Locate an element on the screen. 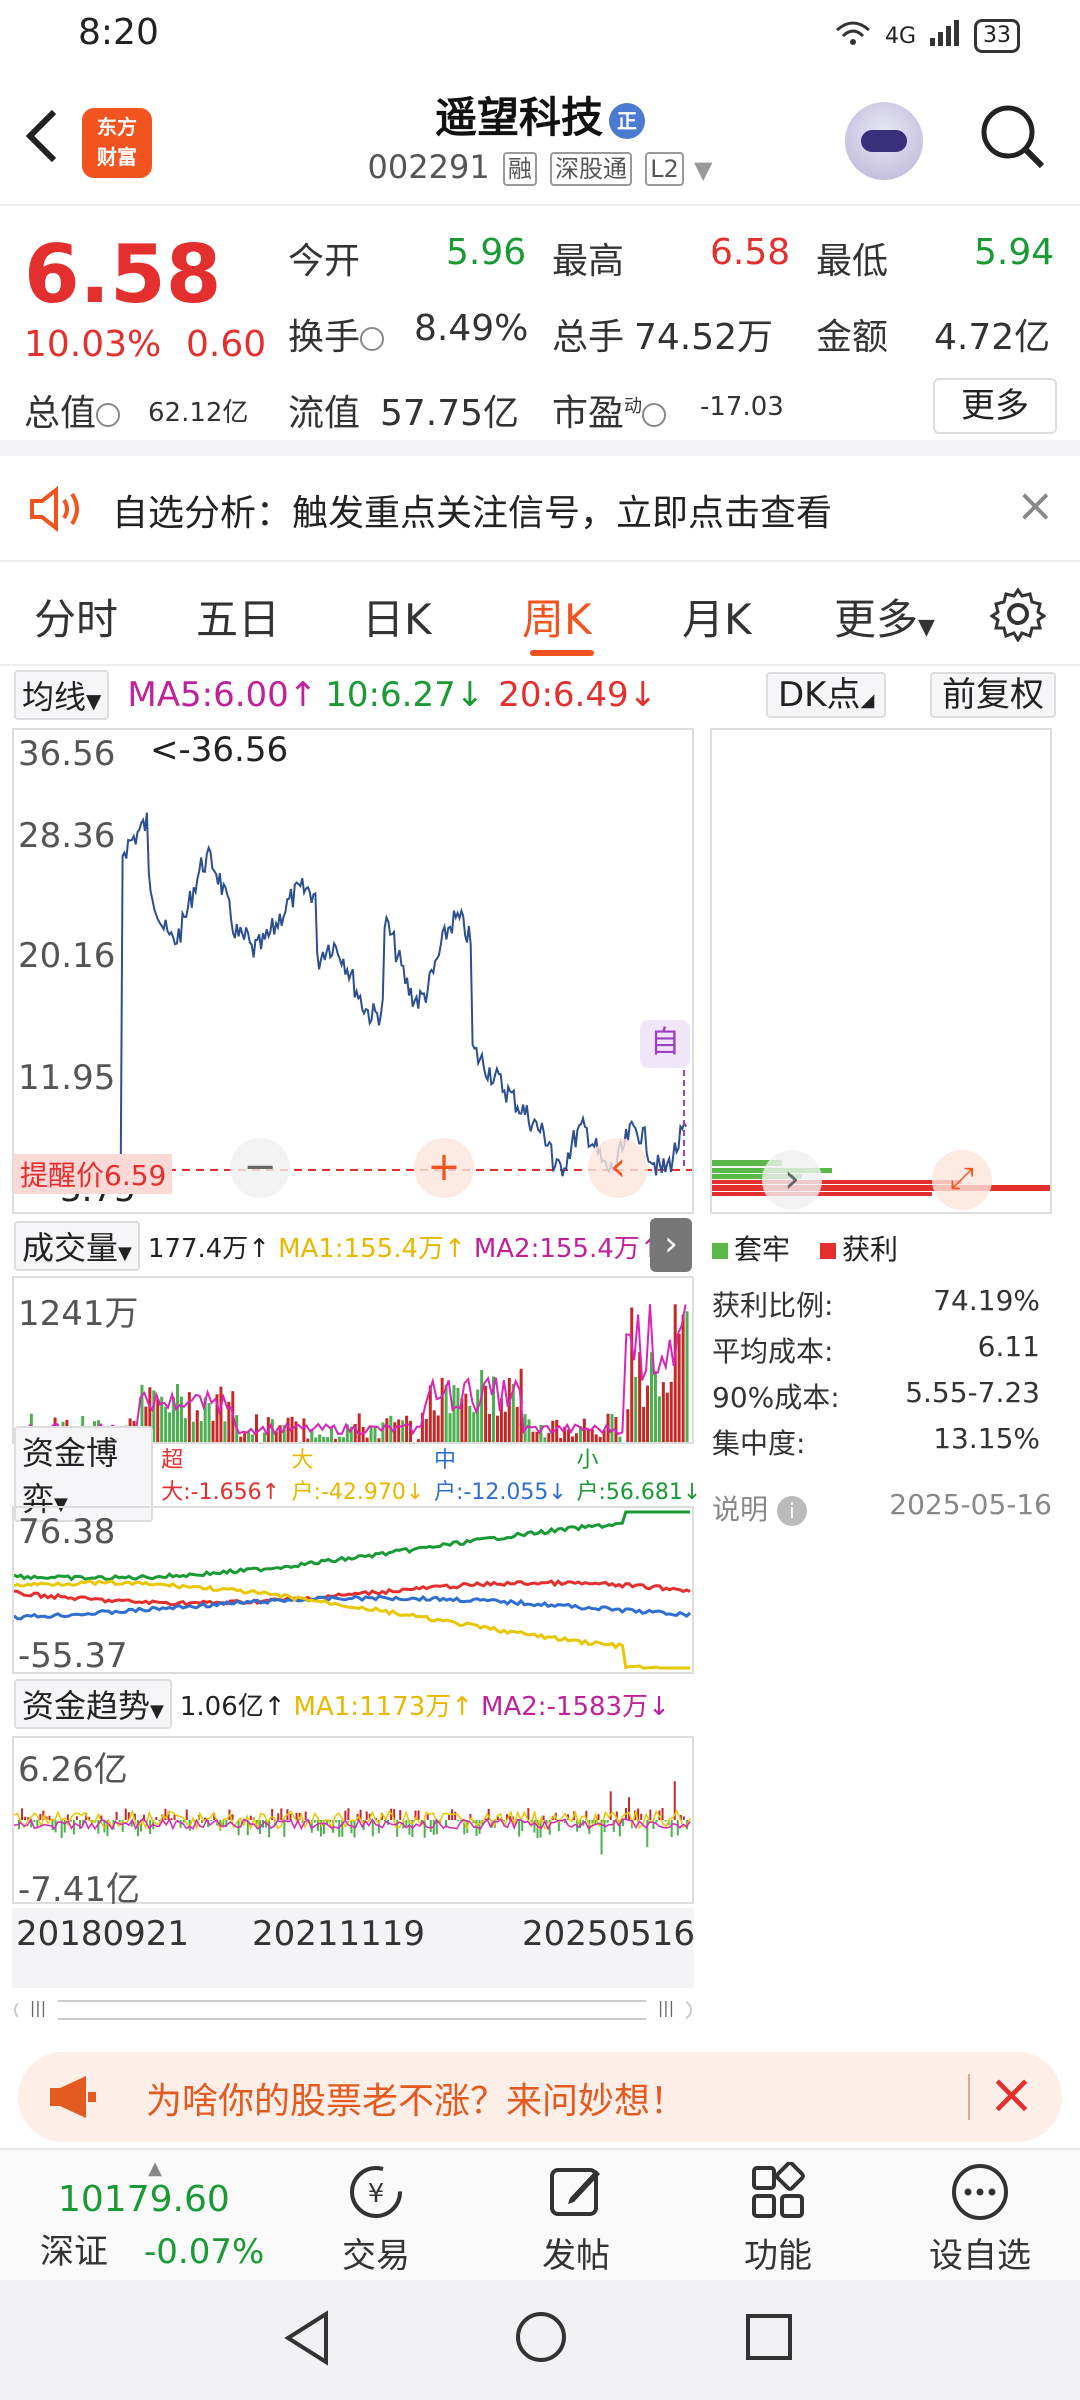  remind-price-tag: 提醒价6.59 is located at coordinates (93, 1174).